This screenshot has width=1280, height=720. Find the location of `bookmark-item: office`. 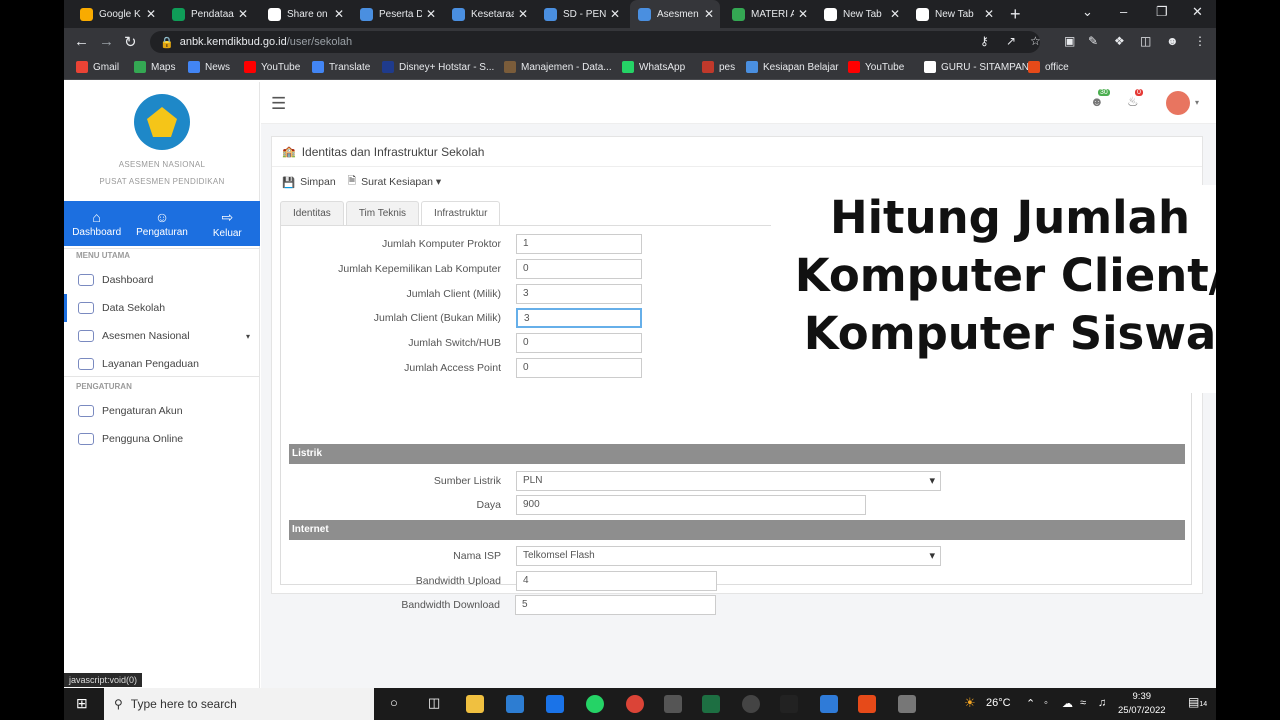

bookmark-item: office is located at coordinates (1048, 67).